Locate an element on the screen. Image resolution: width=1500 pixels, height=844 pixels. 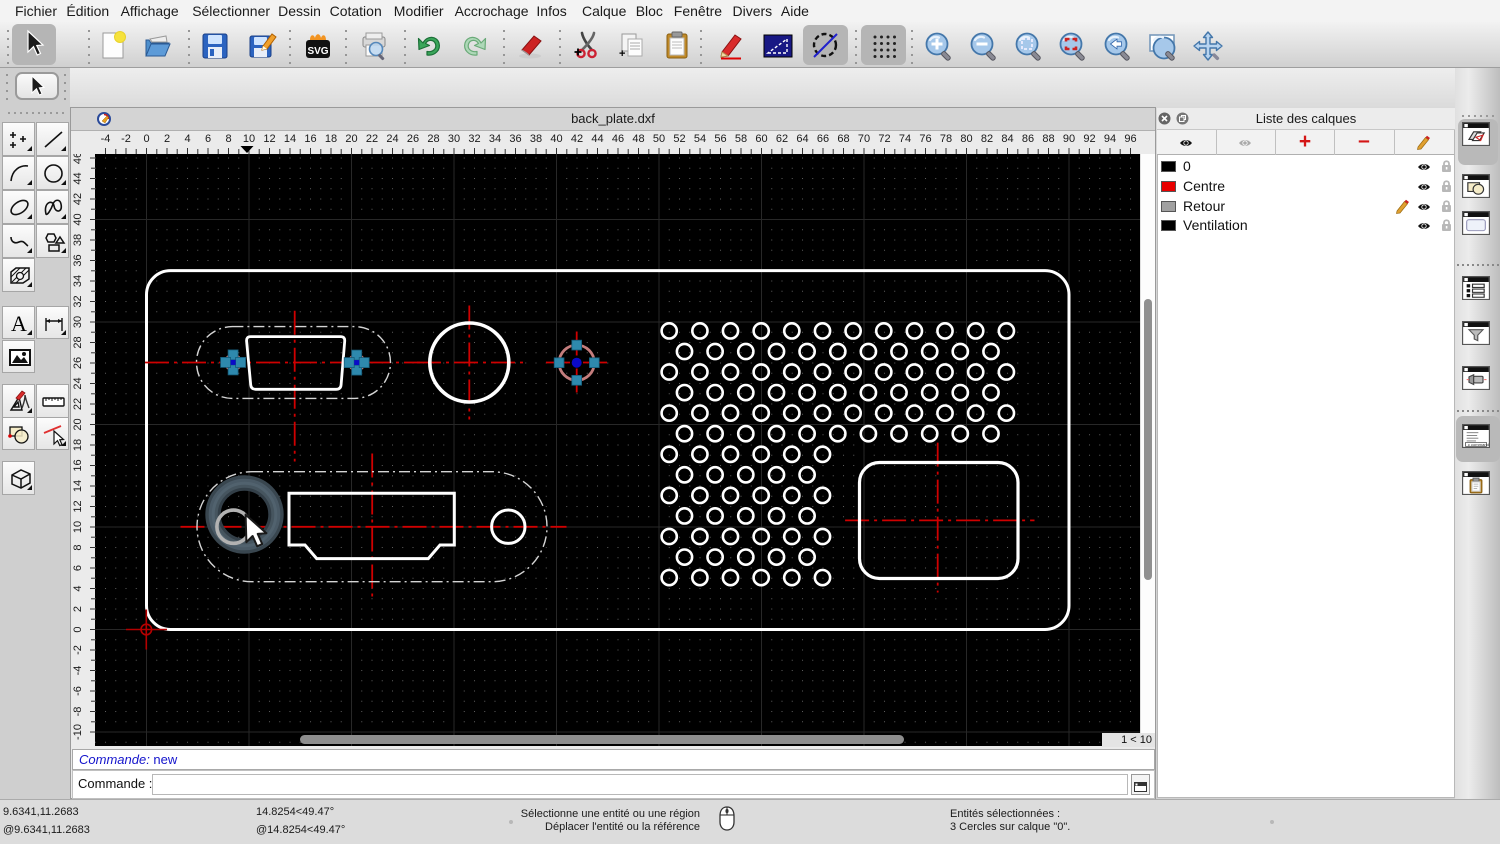
svg-text: 56 is located at coordinates (720, 139).